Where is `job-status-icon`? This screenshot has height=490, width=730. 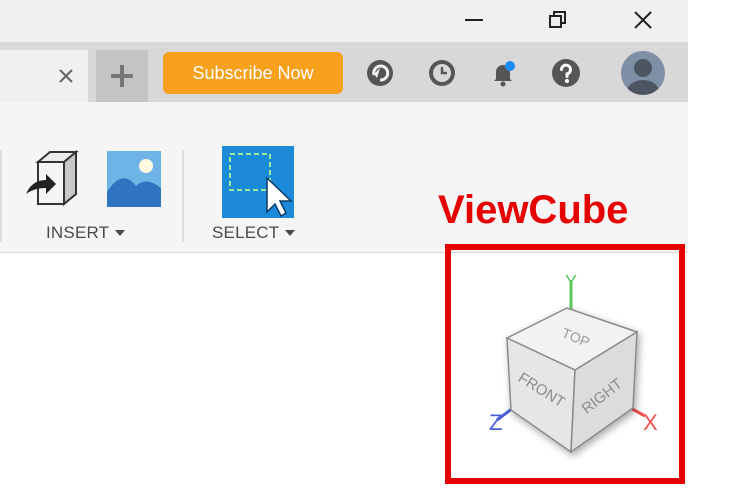
job-status-icon is located at coordinates (380, 73).